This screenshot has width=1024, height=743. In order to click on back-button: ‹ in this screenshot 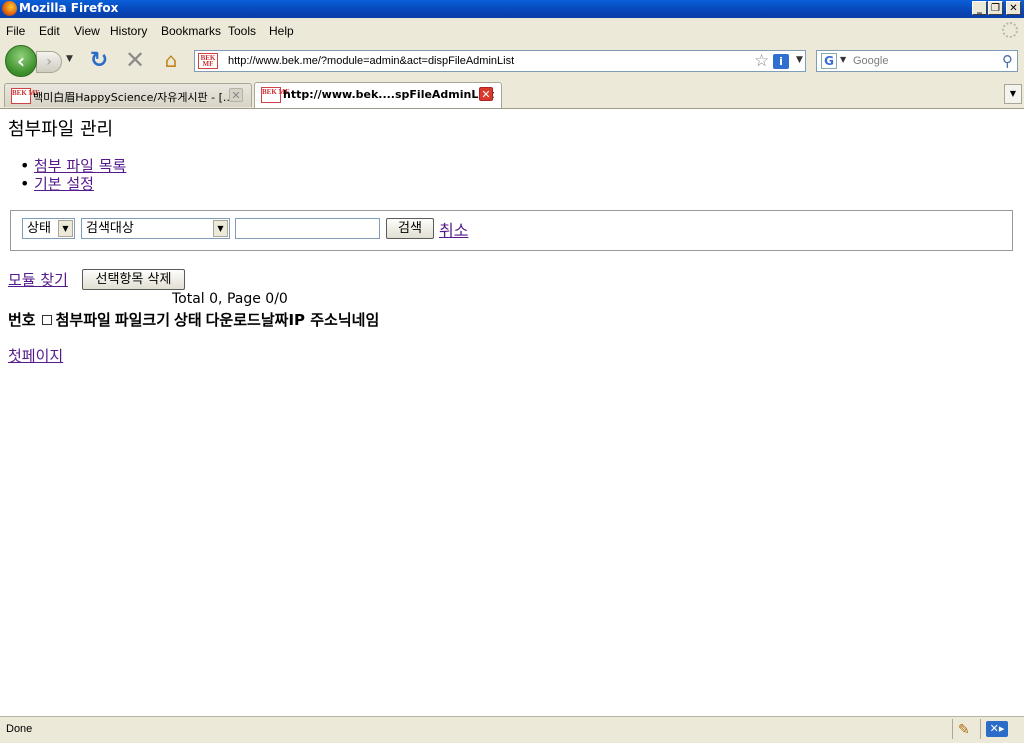, I will do `click(21, 61)`.